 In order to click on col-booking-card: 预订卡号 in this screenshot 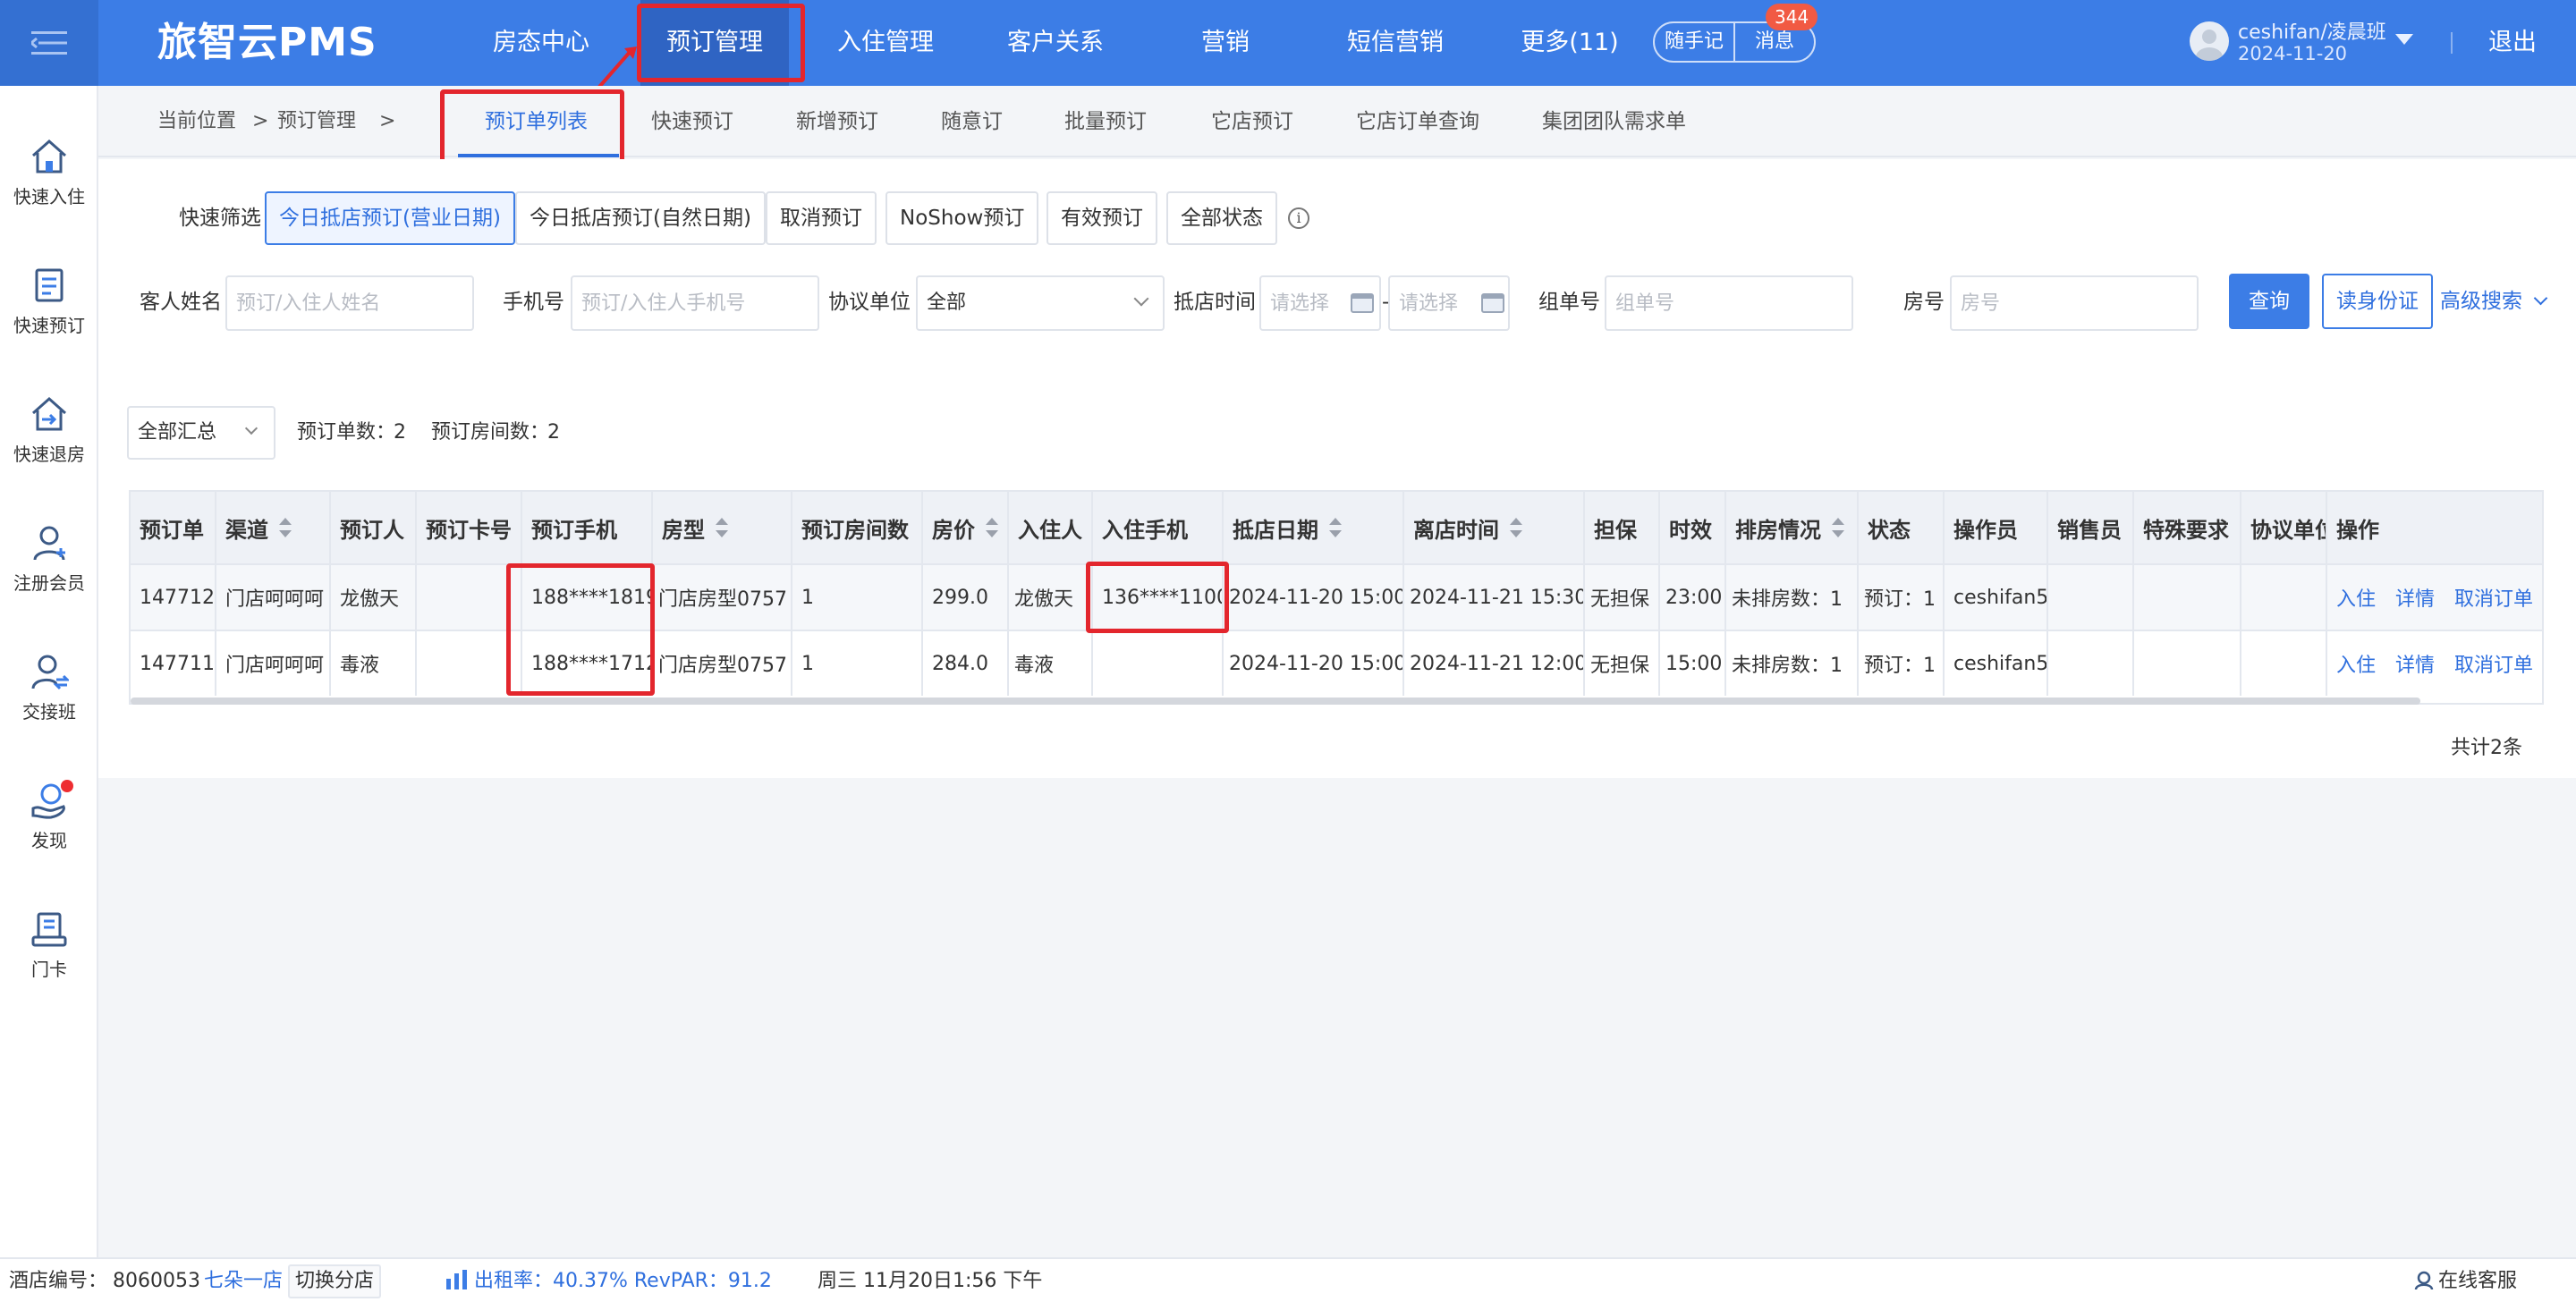, I will do `click(469, 527)`.